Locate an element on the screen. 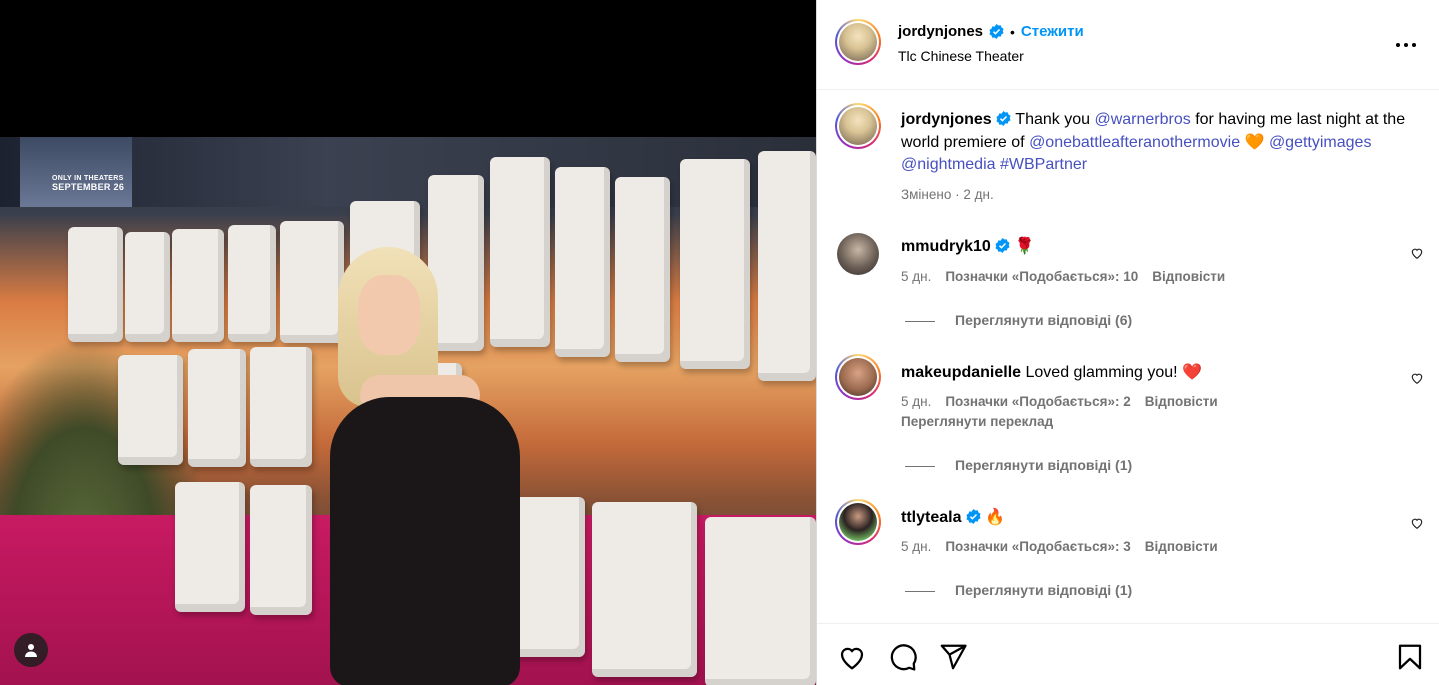 Image resolution: width=1439 pixels, height=685 pixels. caption-edited-time: Змінено · 2 дн. is located at coordinates (947, 194).